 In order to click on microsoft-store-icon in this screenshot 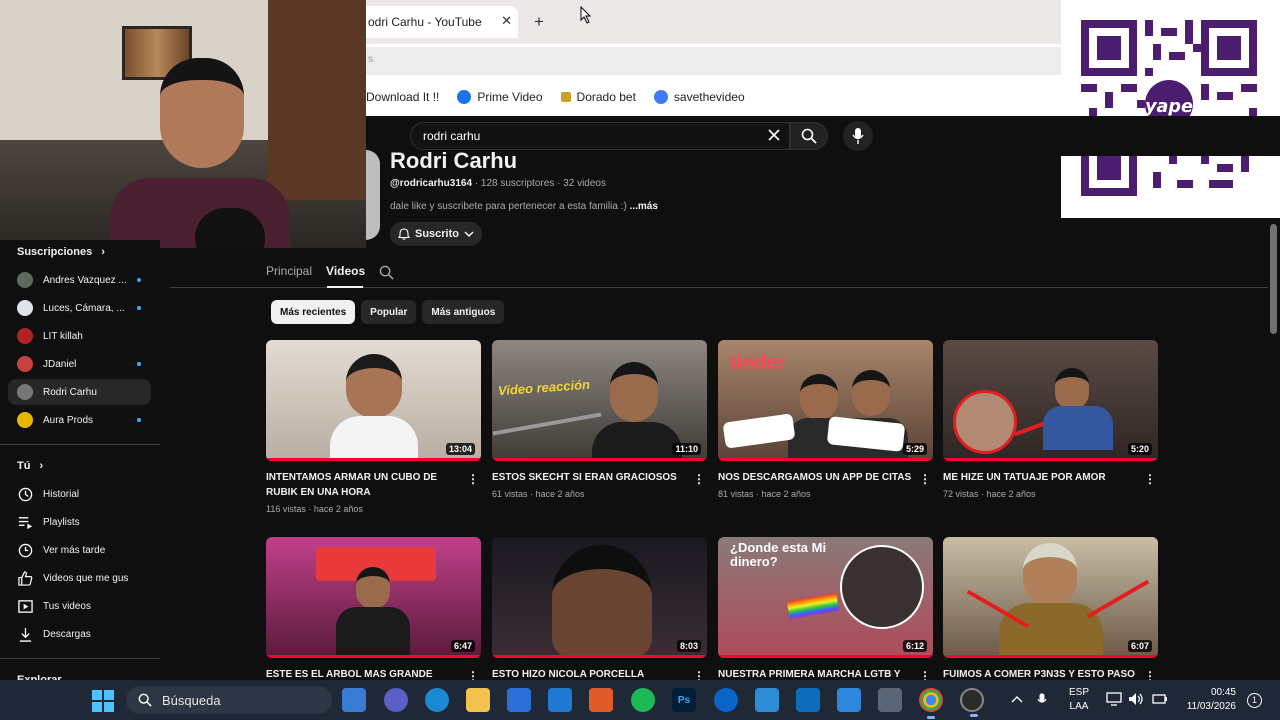, I will do `click(519, 700)`.